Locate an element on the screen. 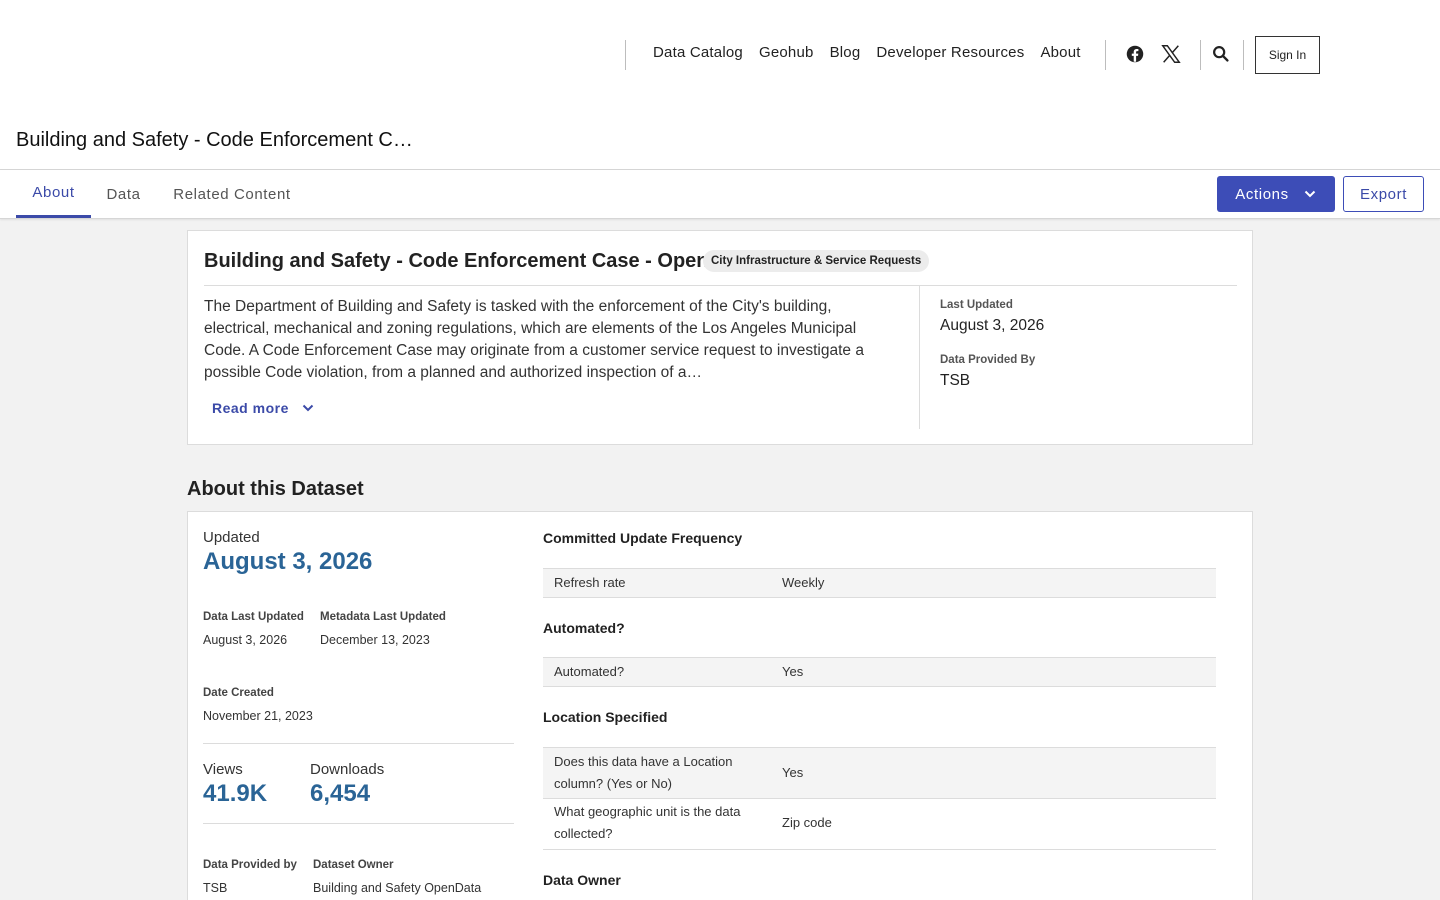 This screenshot has height=900, width=1440. facebook-icon is located at coordinates (1135, 54).